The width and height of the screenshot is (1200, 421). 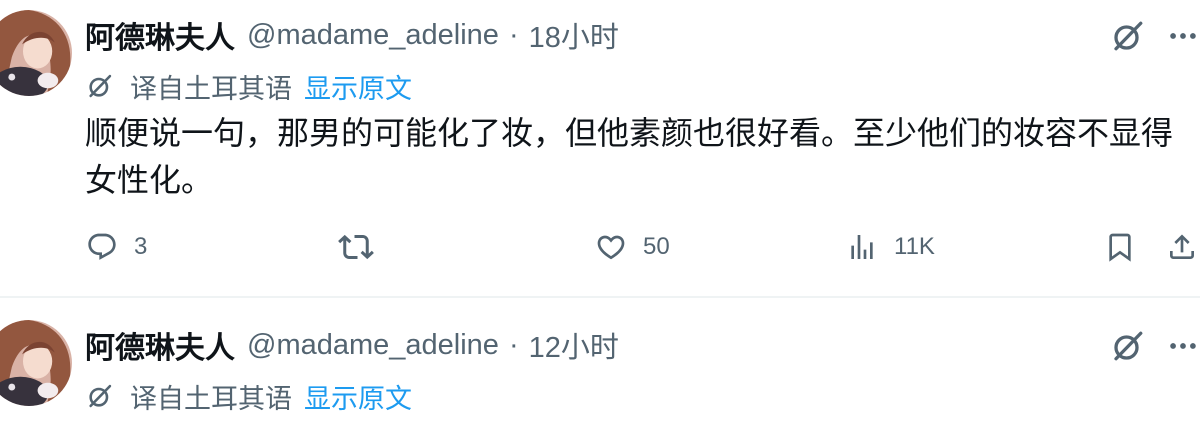 I want to click on repost-button, so click(x=356, y=247).